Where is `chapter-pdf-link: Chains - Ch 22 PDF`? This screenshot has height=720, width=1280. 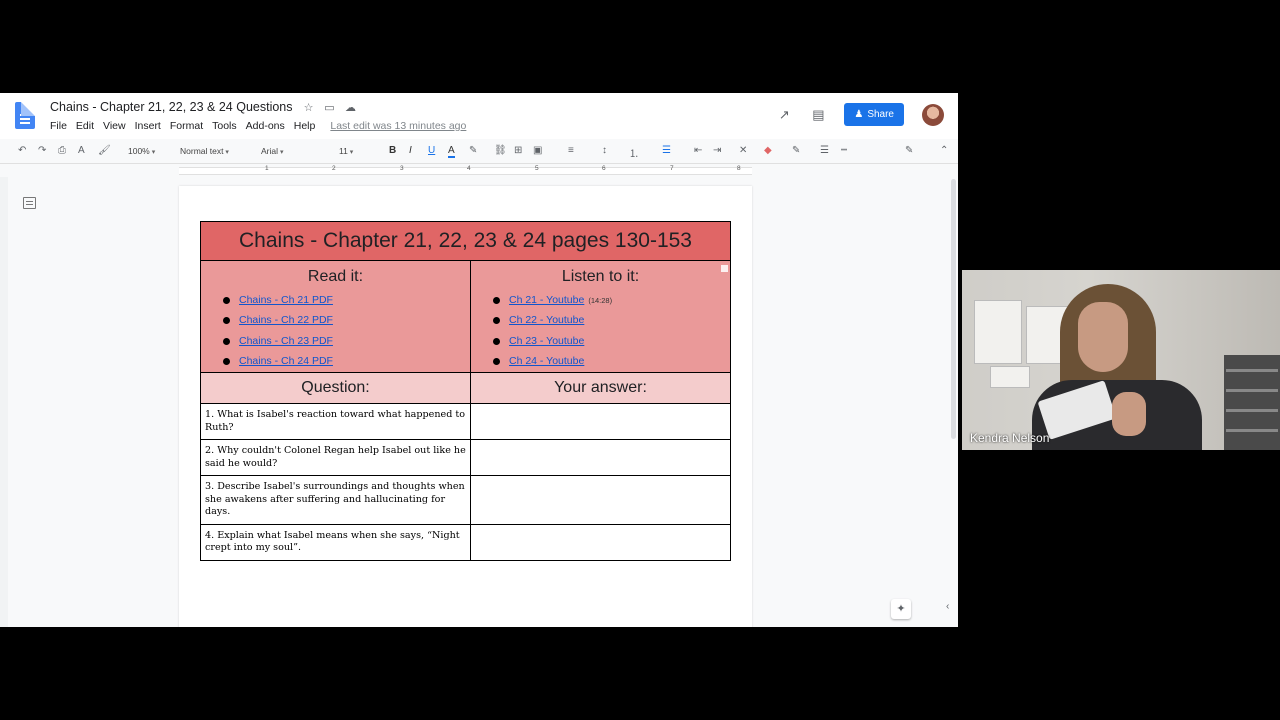
chapter-pdf-link: Chains - Ch 22 PDF is located at coordinates (286, 320).